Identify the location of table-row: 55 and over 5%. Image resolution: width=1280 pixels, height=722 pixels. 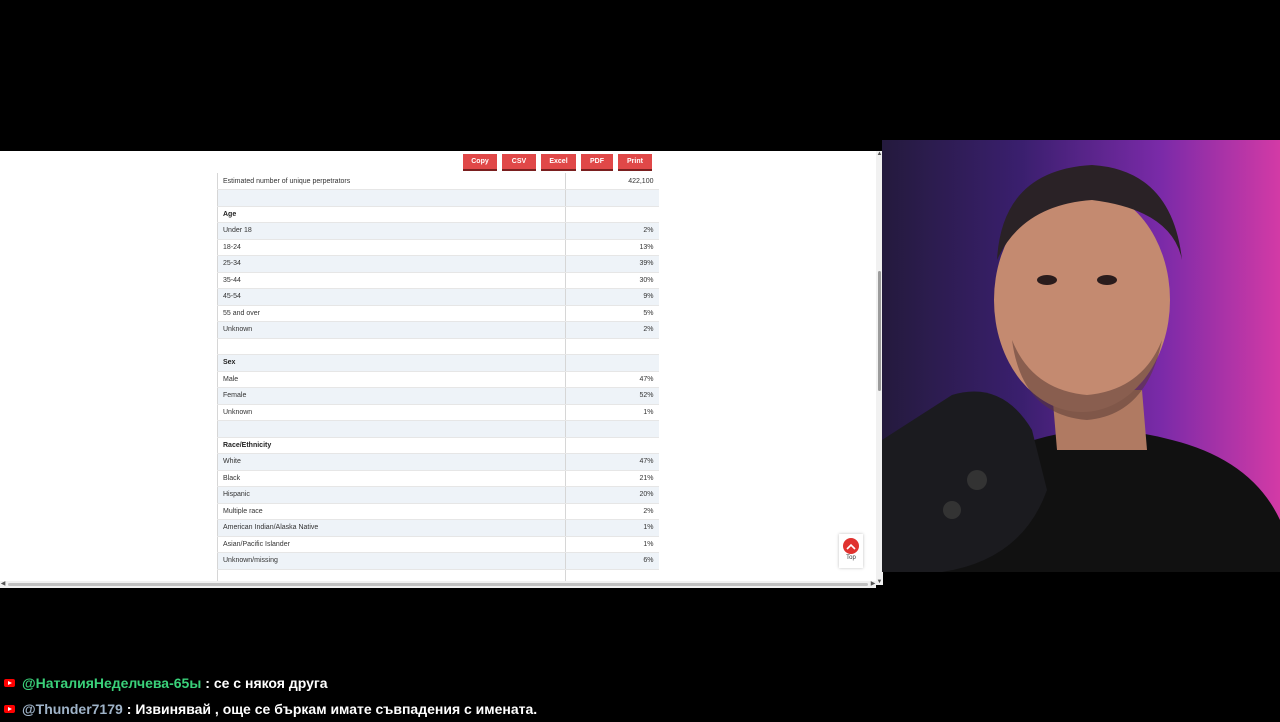
(438, 313).